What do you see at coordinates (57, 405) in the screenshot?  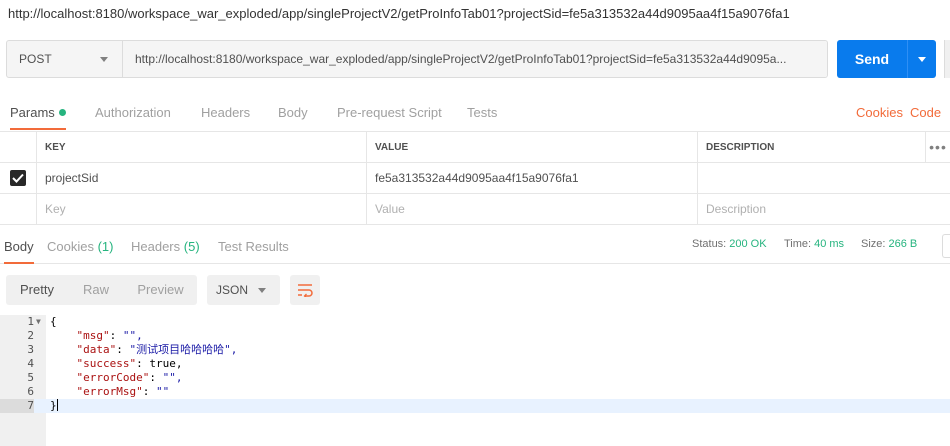 I see `text-cursor` at bounding box center [57, 405].